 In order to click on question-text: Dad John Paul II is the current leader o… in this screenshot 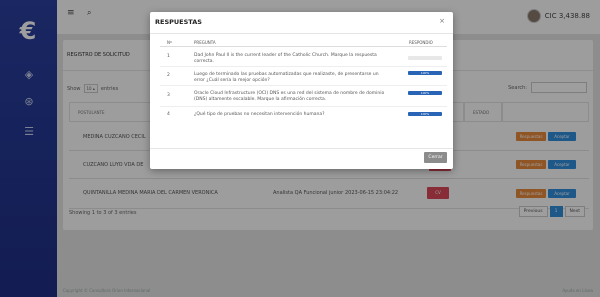, I will do `click(285, 58)`.